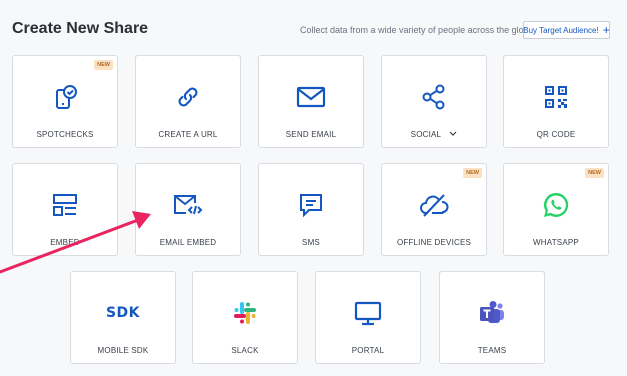 This screenshot has height=376, width=627. What do you see at coordinates (80, 28) in the screenshot?
I see `page-title: Create New Share` at bounding box center [80, 28].